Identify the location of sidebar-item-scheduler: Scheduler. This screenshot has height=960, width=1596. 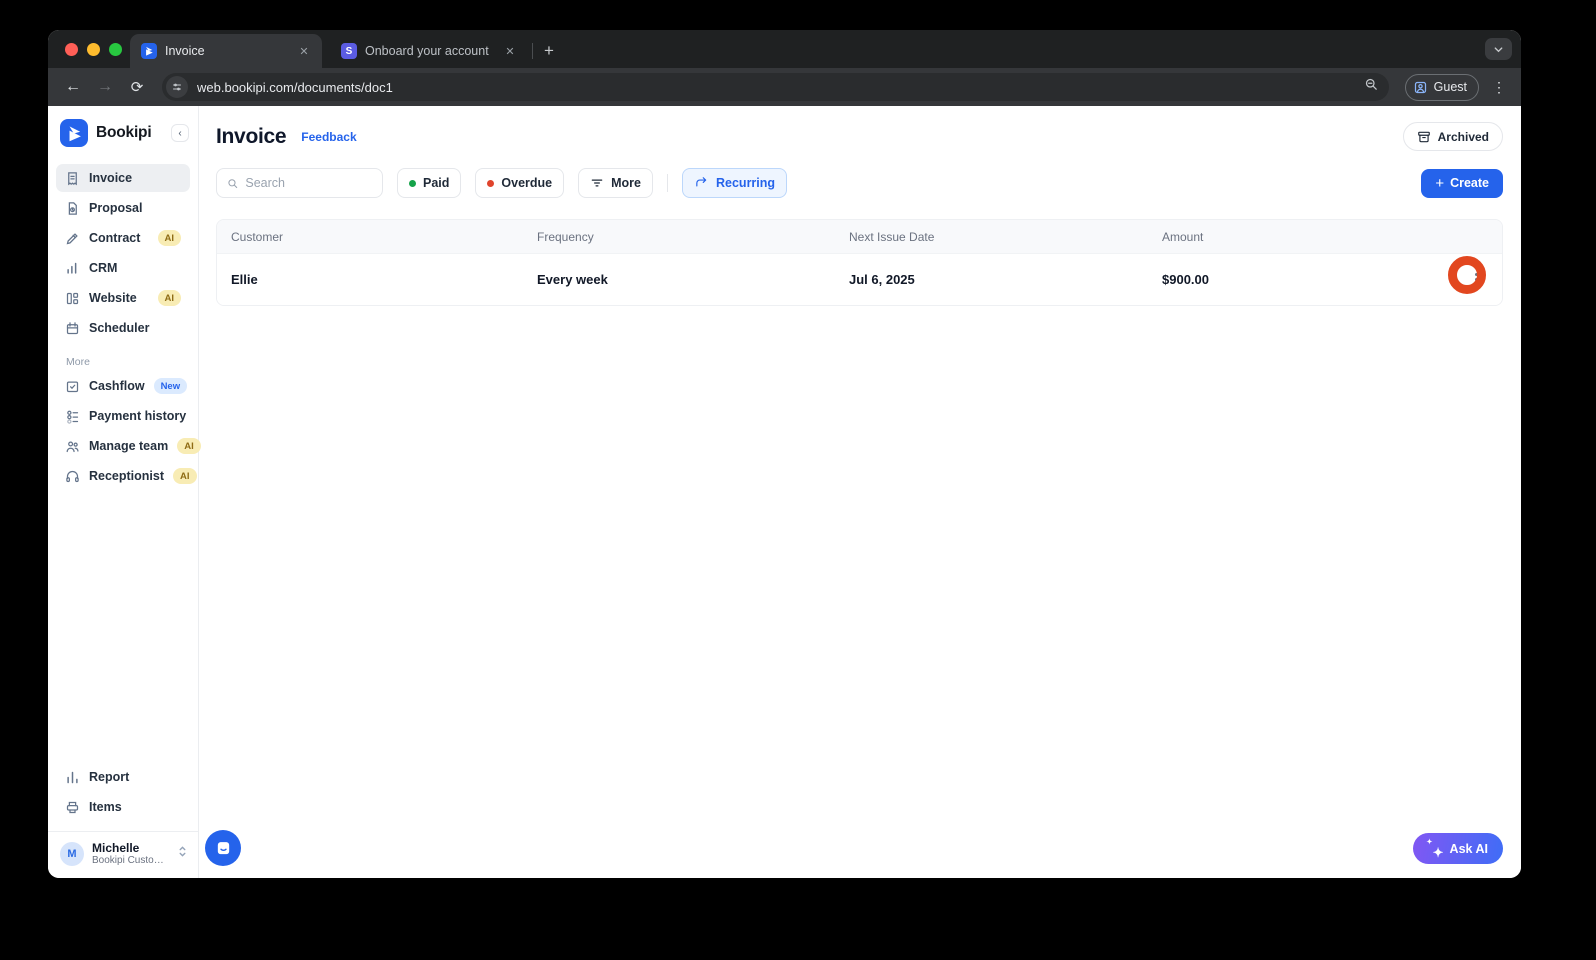
(123, 328).